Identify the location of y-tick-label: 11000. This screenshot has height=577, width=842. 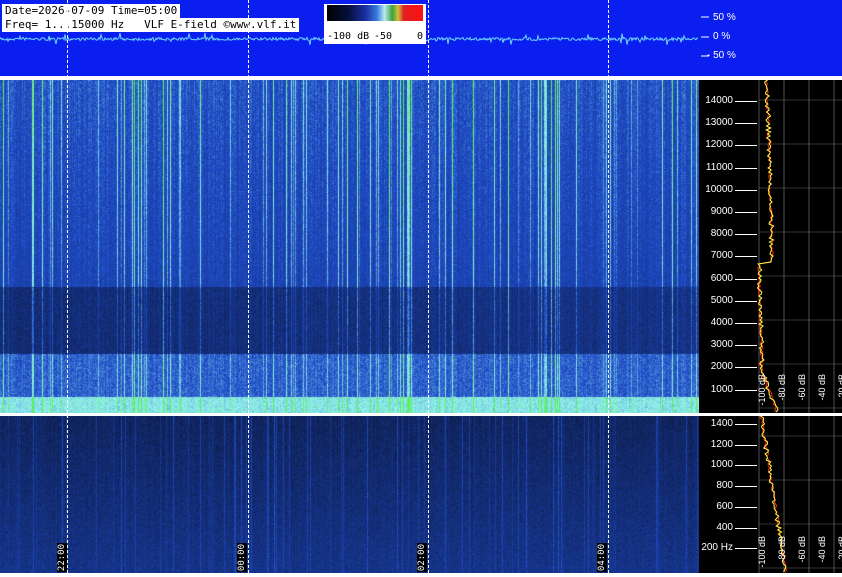
(719, 167).